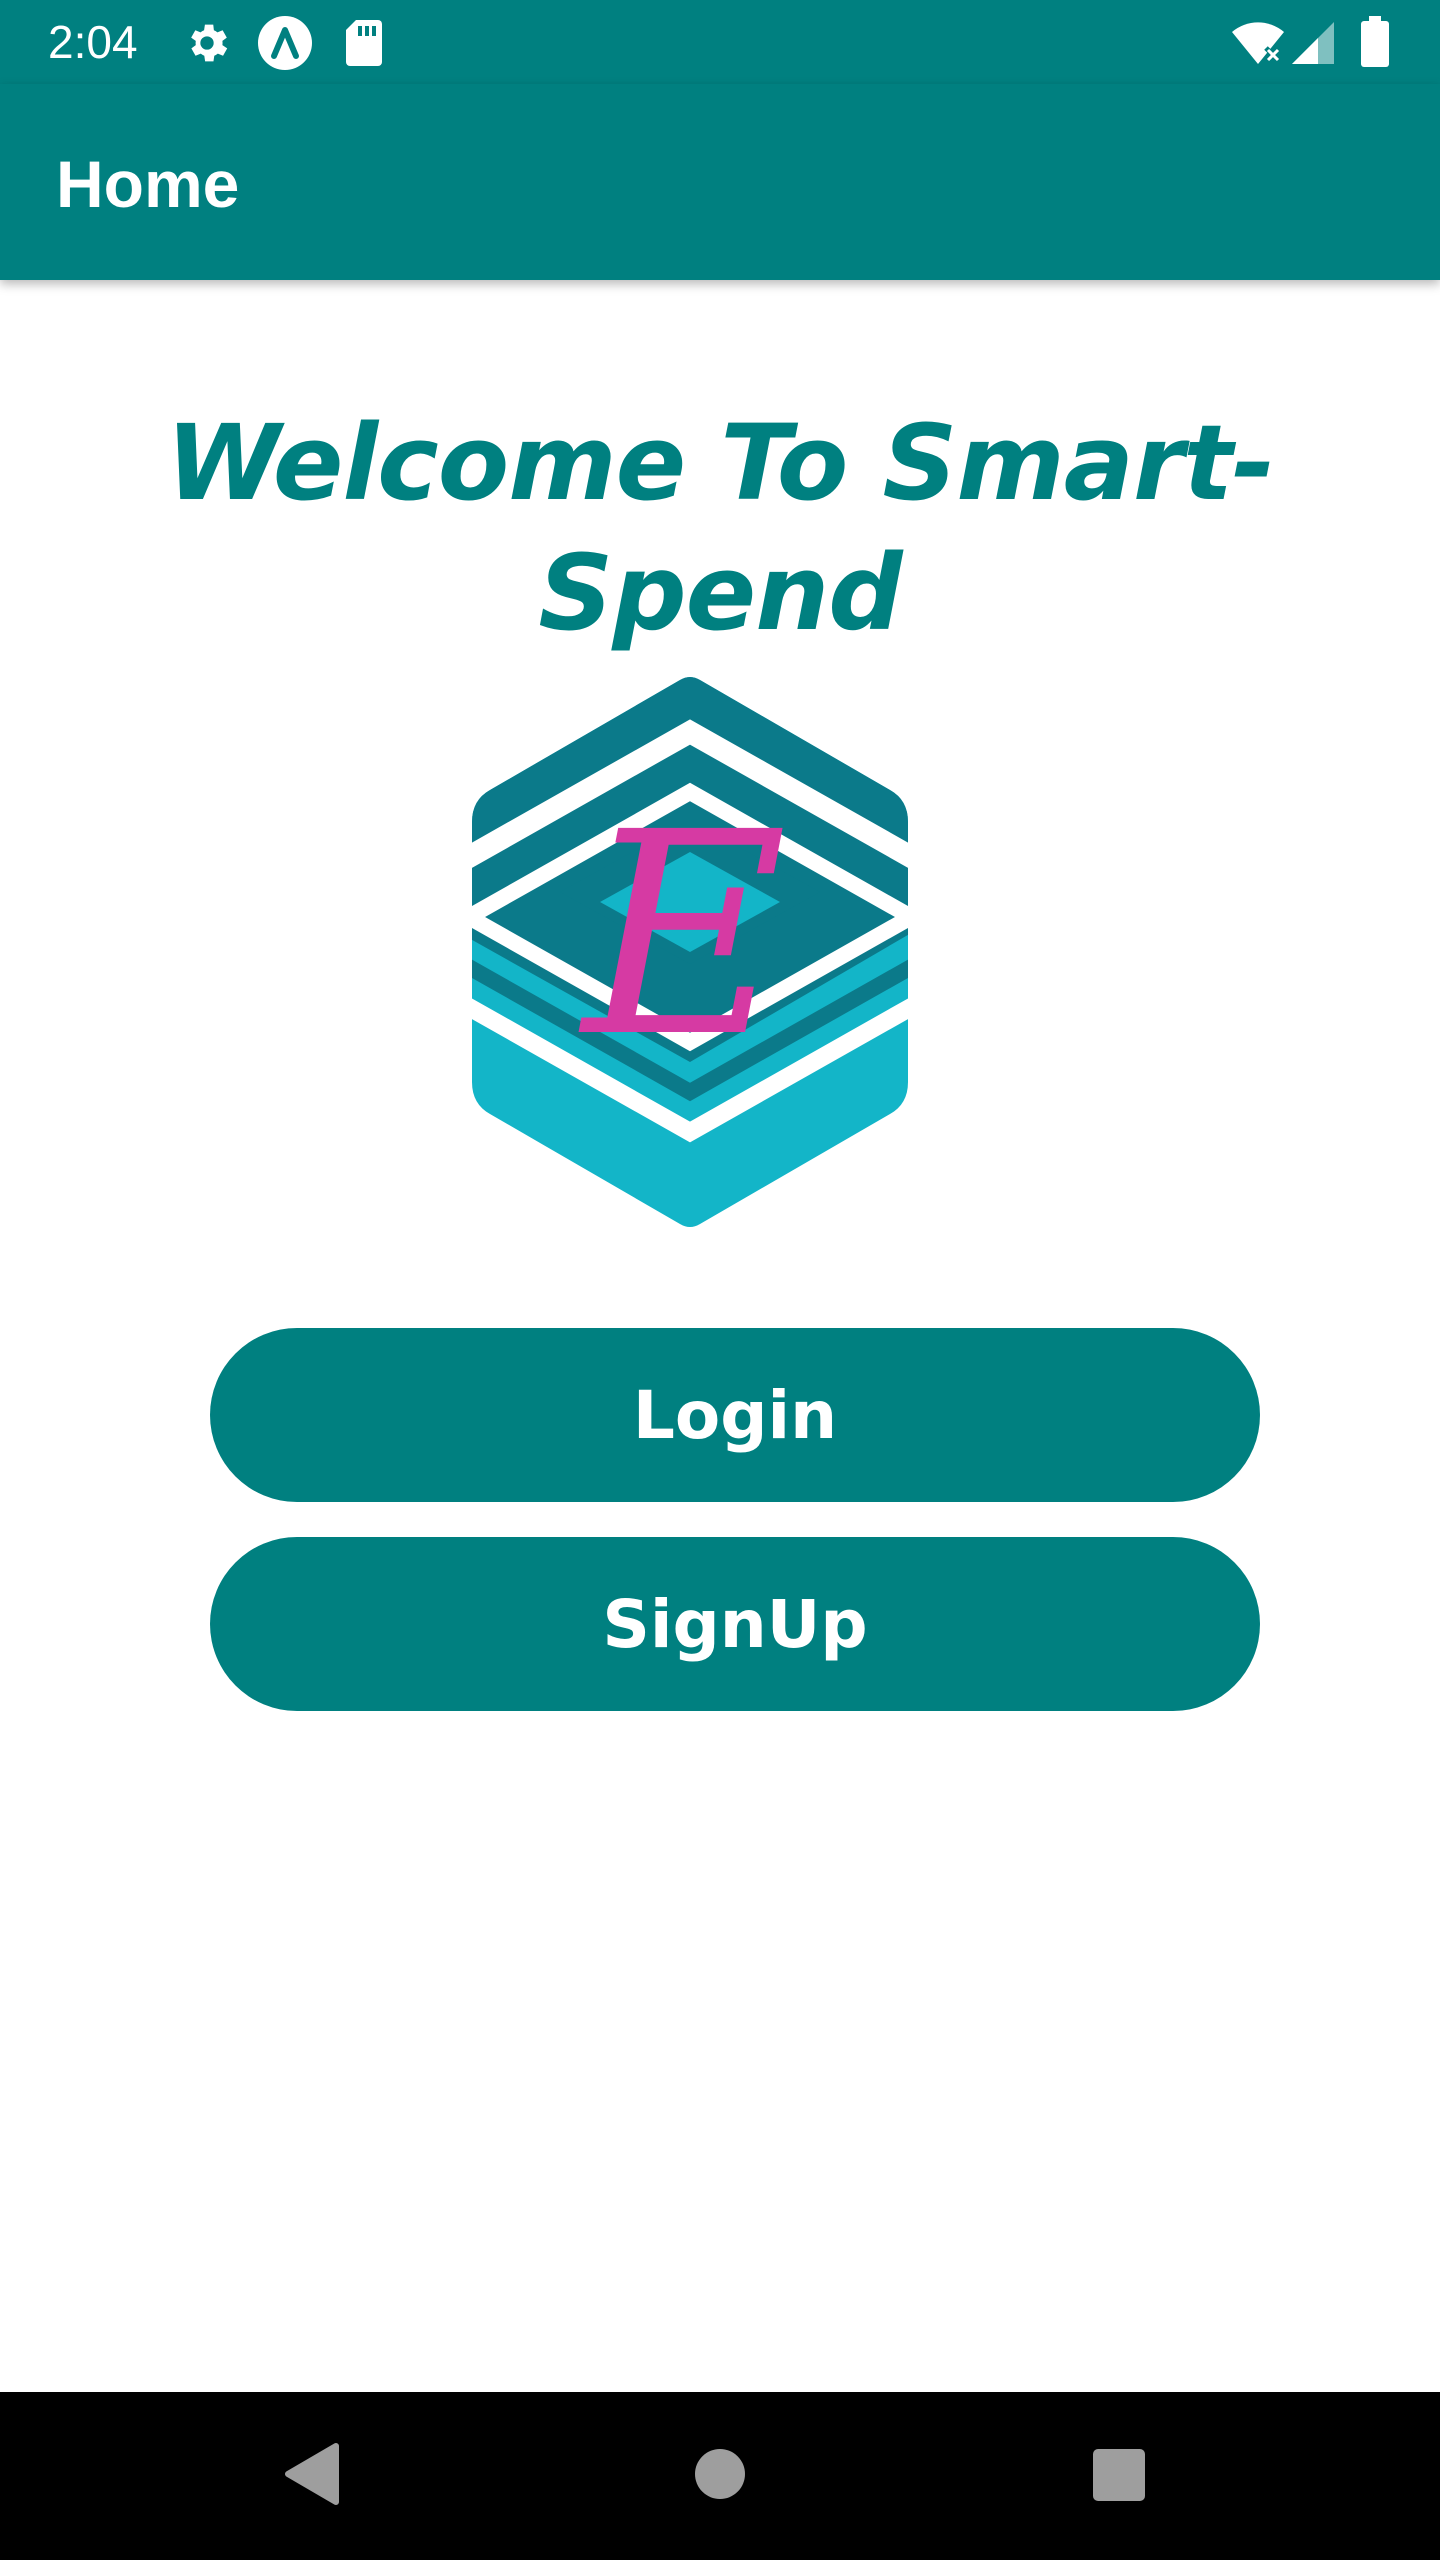 The image size is (1440, 2560). I want to click on back-icon, so click(312, 2476).